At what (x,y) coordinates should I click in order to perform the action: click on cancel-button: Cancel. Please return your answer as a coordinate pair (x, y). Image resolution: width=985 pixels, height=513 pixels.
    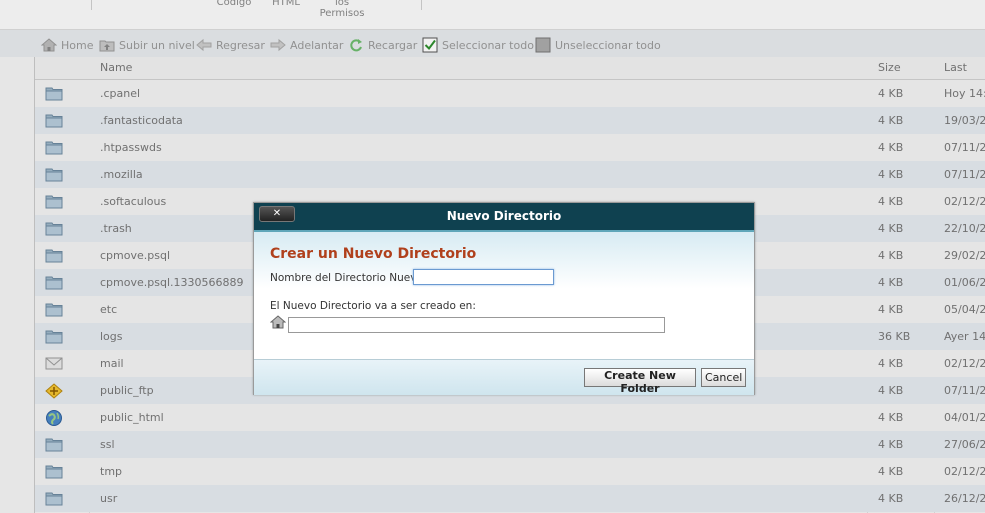
    Looking at the image, I should click on (723, 377).